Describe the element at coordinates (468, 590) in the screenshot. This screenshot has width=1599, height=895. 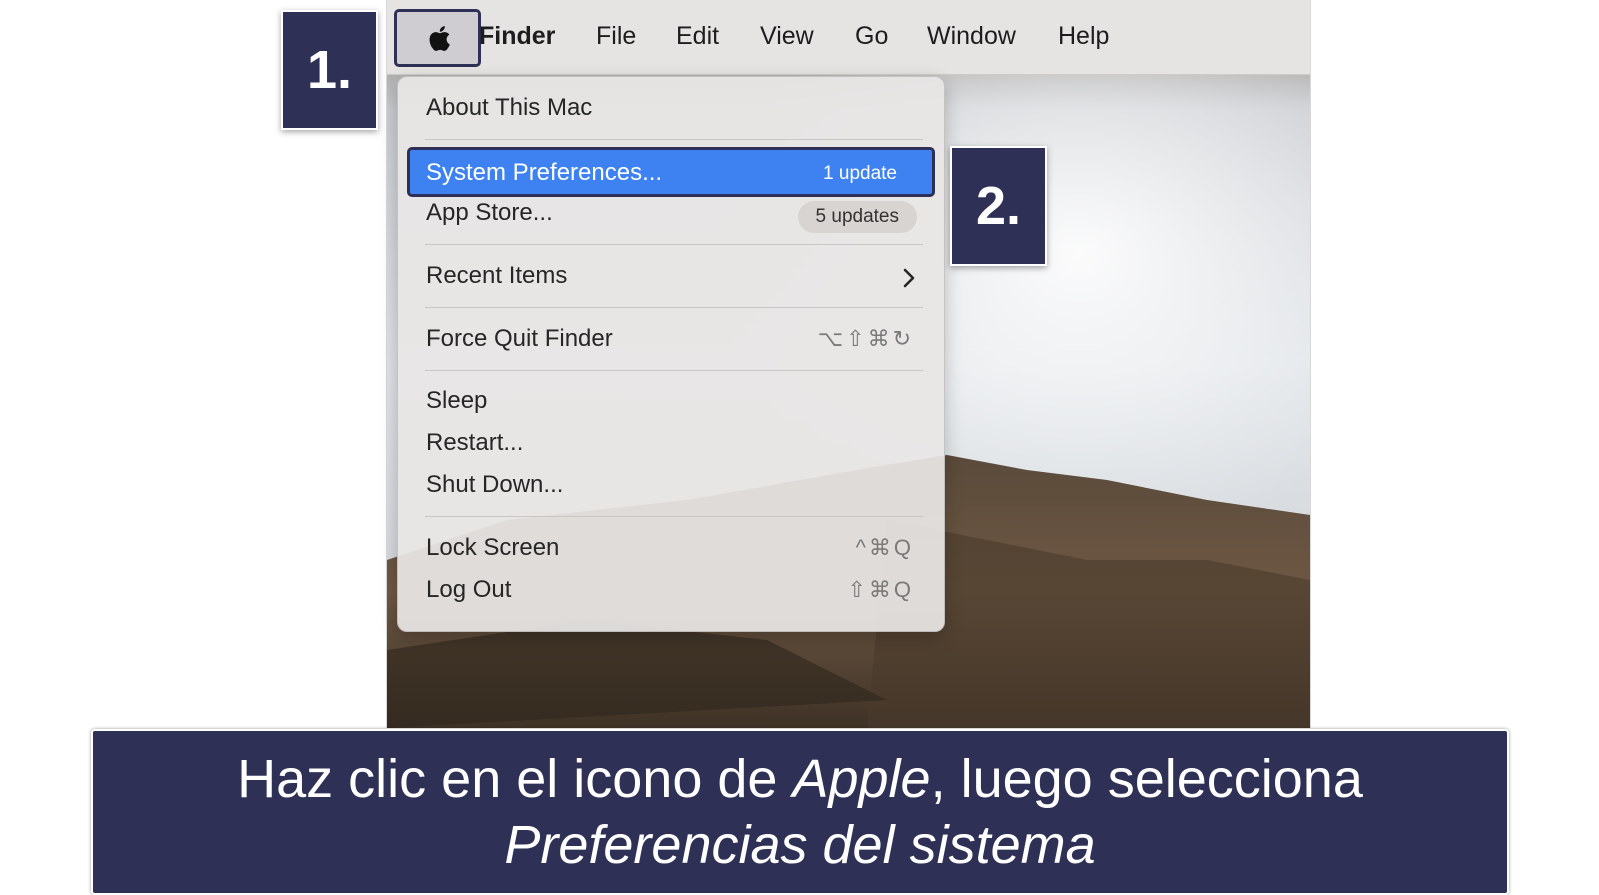
I see `menu-item-log-out: Log Out` at that location.